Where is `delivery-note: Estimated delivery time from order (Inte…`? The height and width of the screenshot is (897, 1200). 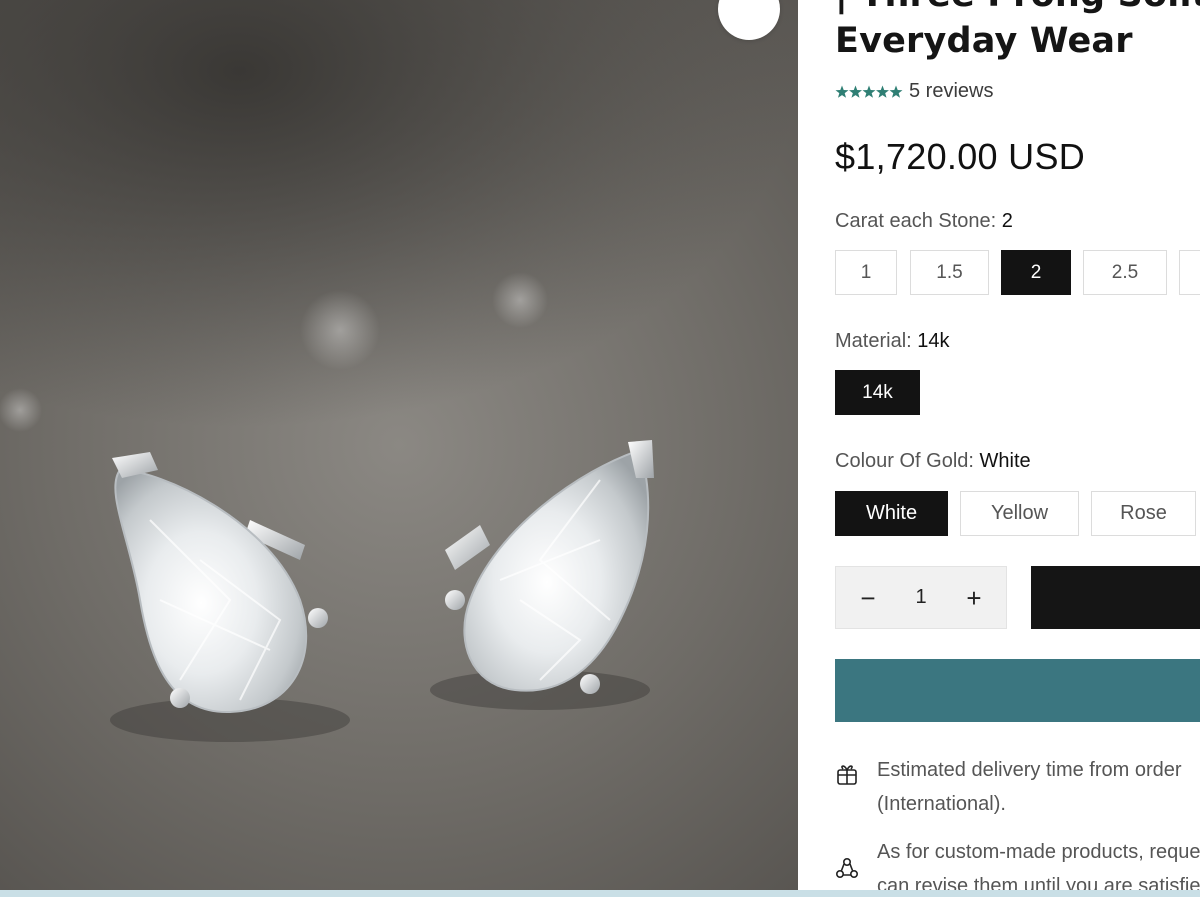 delivery-note: Estimated delivery time from order (Inte… is located at coordinates (1017, 787).